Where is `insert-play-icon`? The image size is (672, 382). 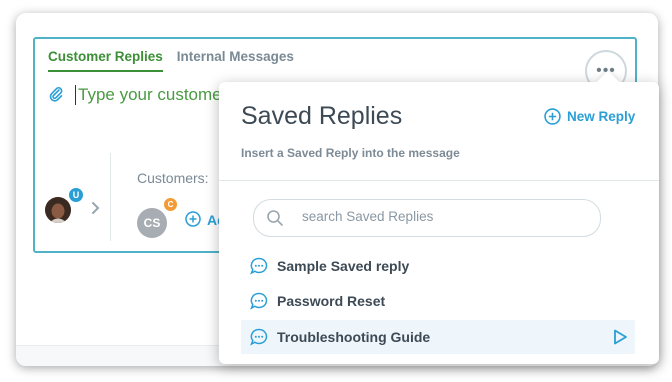 insert-play-icon is located at coordinates (620, 337).